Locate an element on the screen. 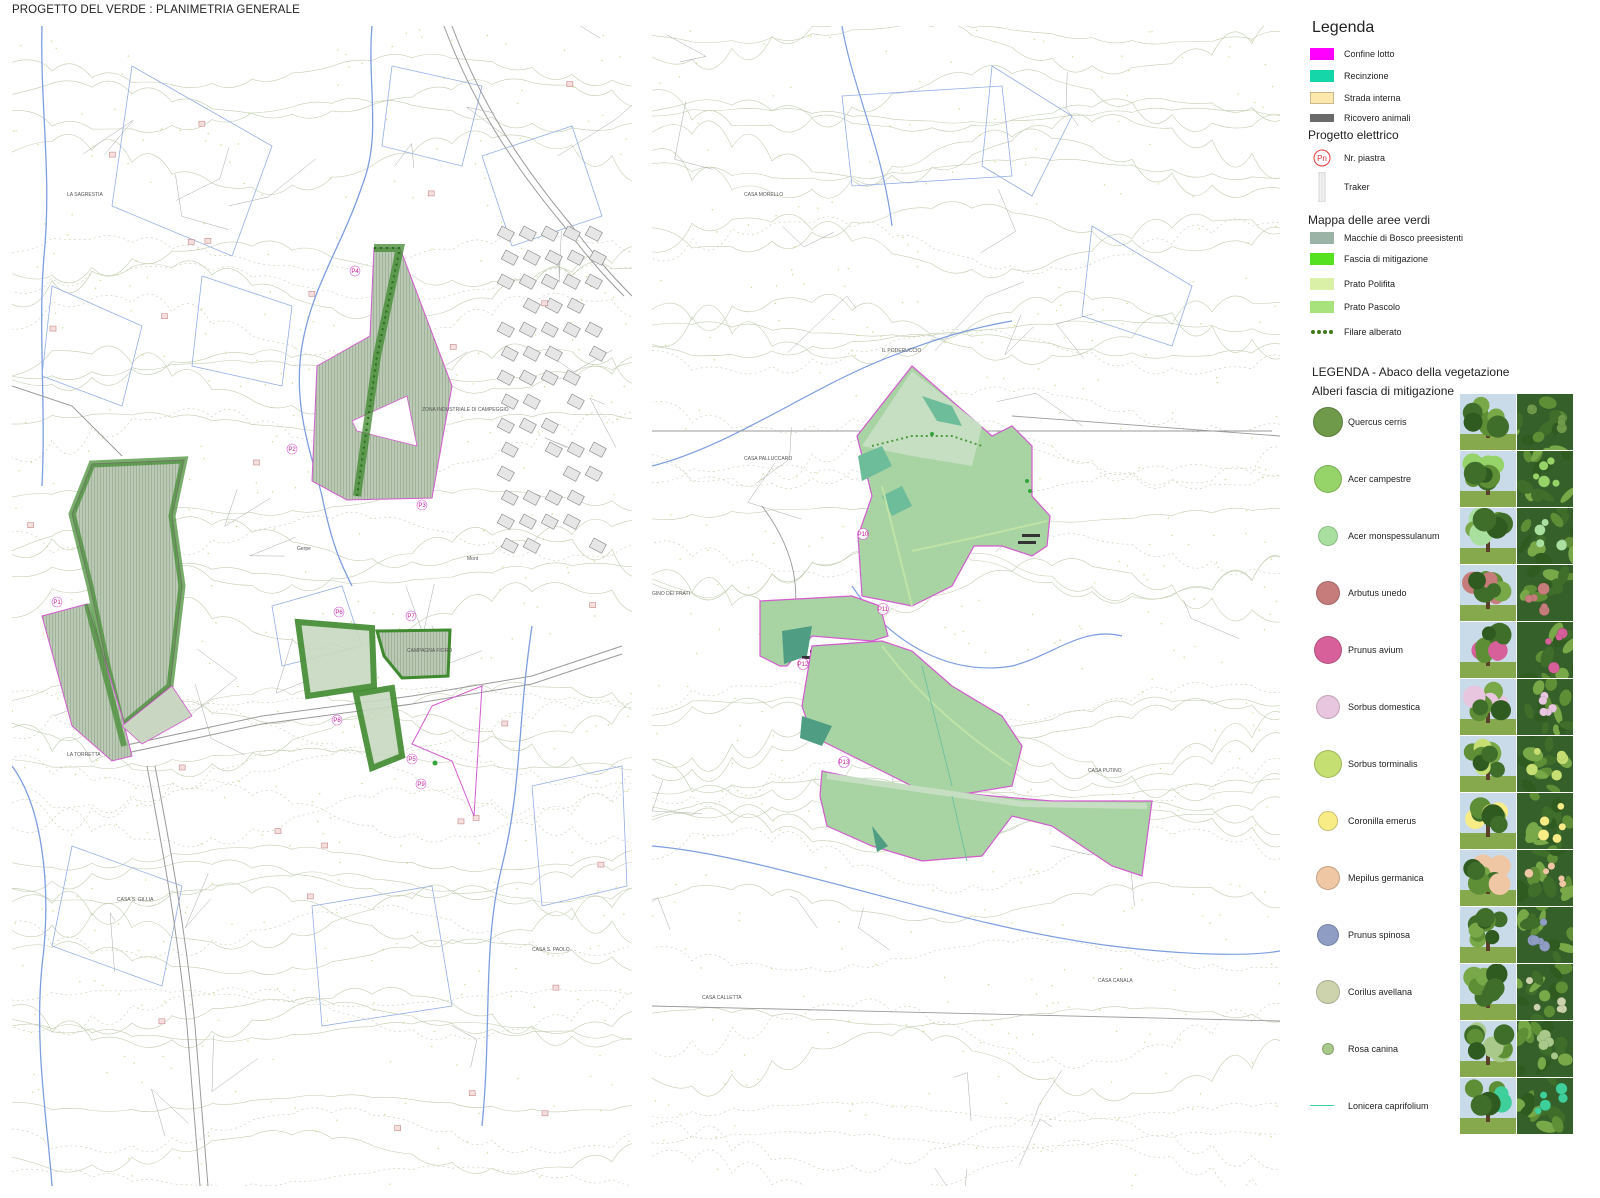 The width and height of the screenshot is (1600, 1198). species-row: Sorbus domestica is located at coordinates (1449, 707).